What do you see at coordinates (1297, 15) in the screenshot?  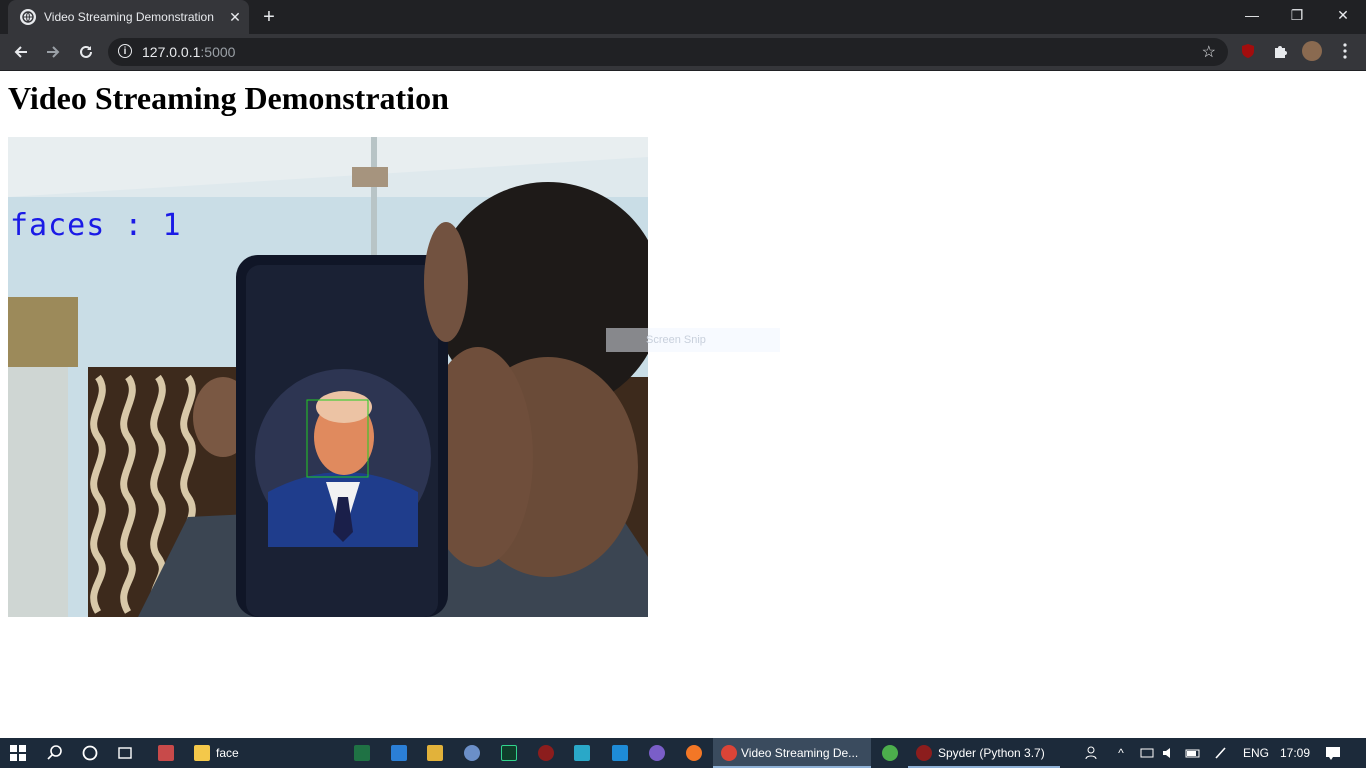 I see `restore-button: ❐` at bounding box center [1297, 15].